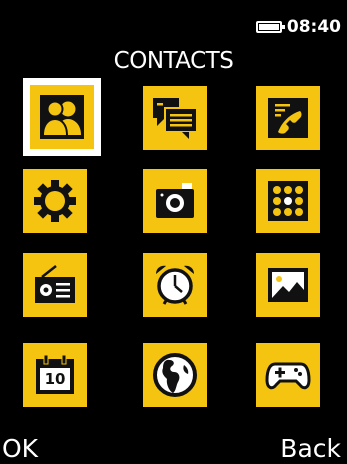  Describe the element at coordinates (20, 449) in the screenshot. I see `ok-softkey: OK` at that location.